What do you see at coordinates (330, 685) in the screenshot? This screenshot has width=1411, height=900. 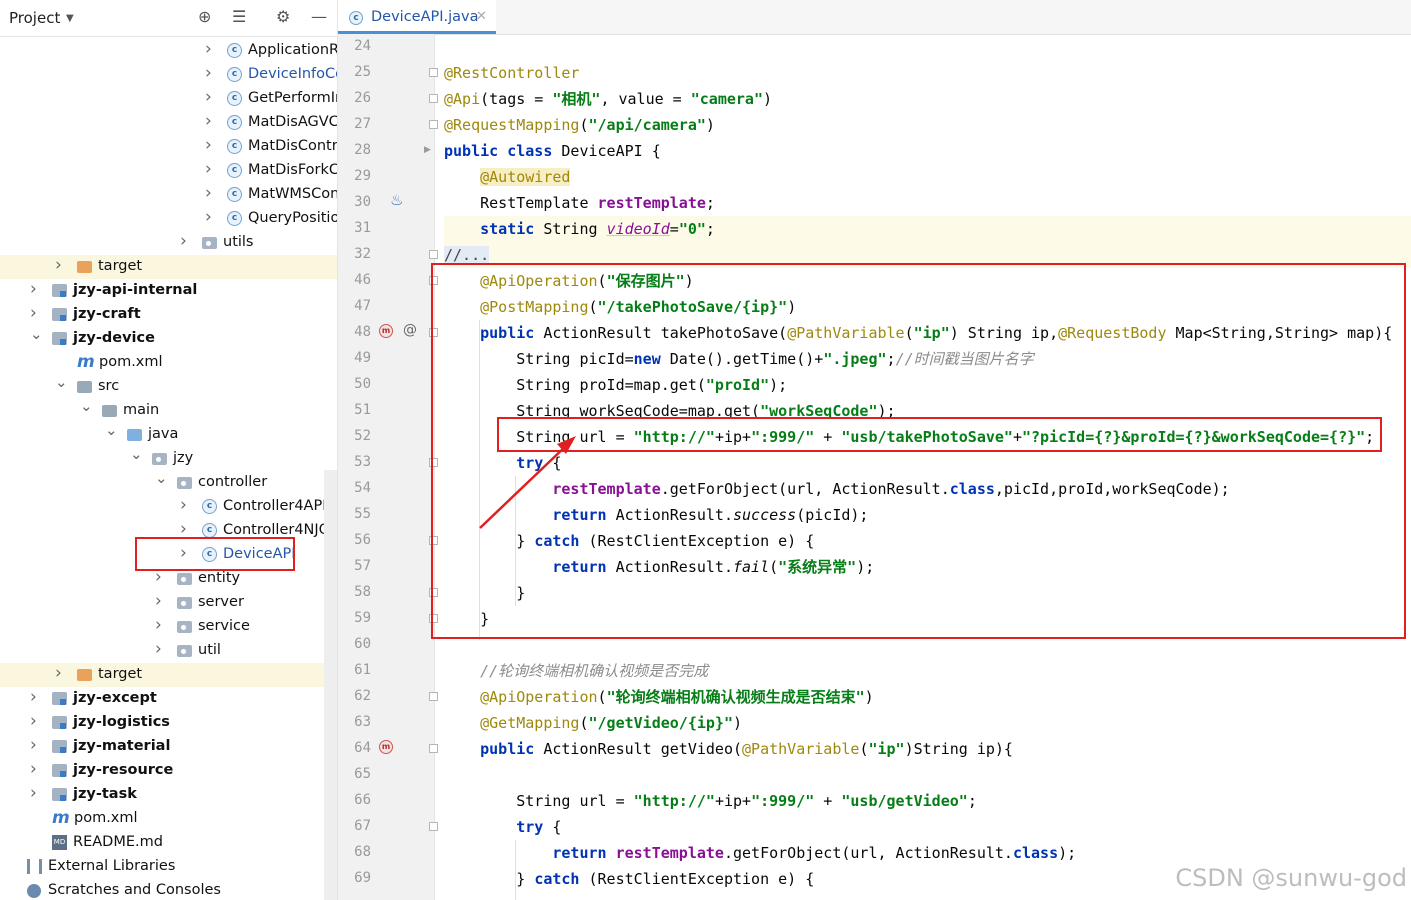 I see `scrollbar` at bounding box center [330, 685].